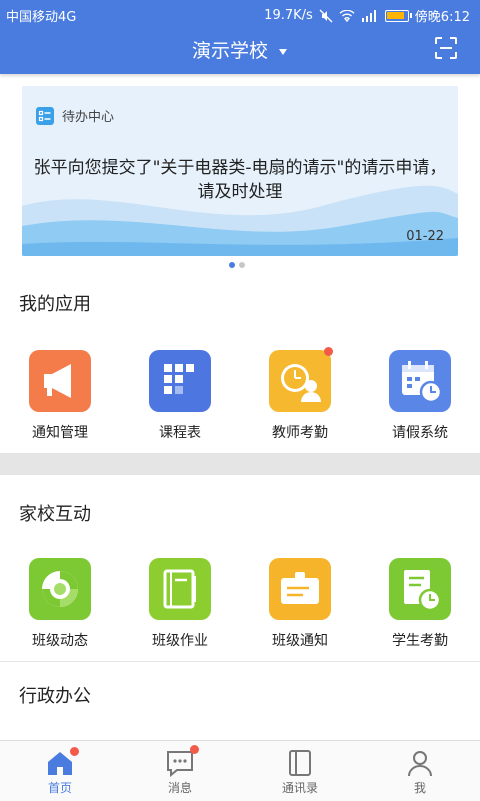  I want to click on tab-label: 消息, so click(179, 788).